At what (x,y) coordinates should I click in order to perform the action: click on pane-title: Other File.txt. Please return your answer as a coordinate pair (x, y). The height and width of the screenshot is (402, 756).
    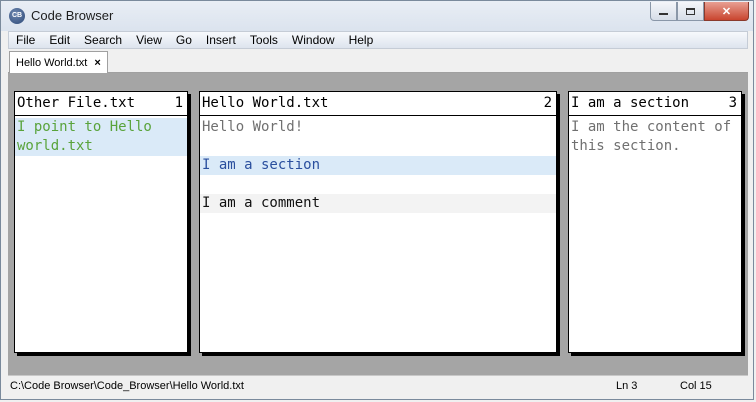
    Looking at the image, I should click on (76, 103).